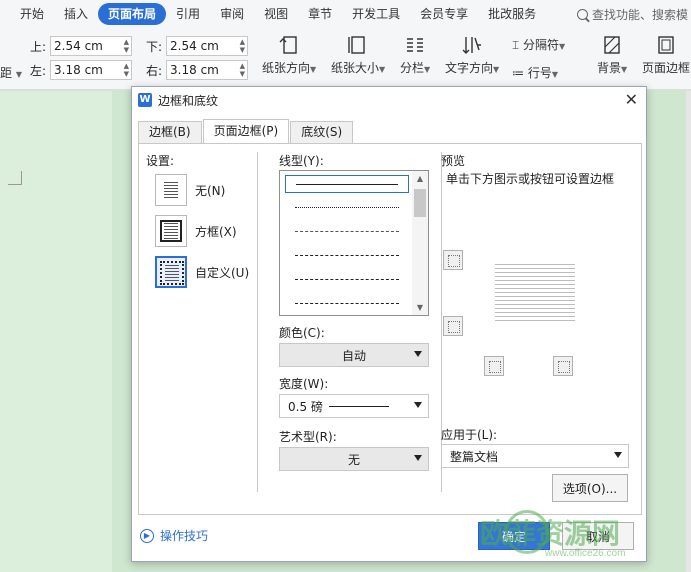  Describe the element at coordinates (145, 100) in the screenshot. I see `wps-writer-icon: W` at that location.